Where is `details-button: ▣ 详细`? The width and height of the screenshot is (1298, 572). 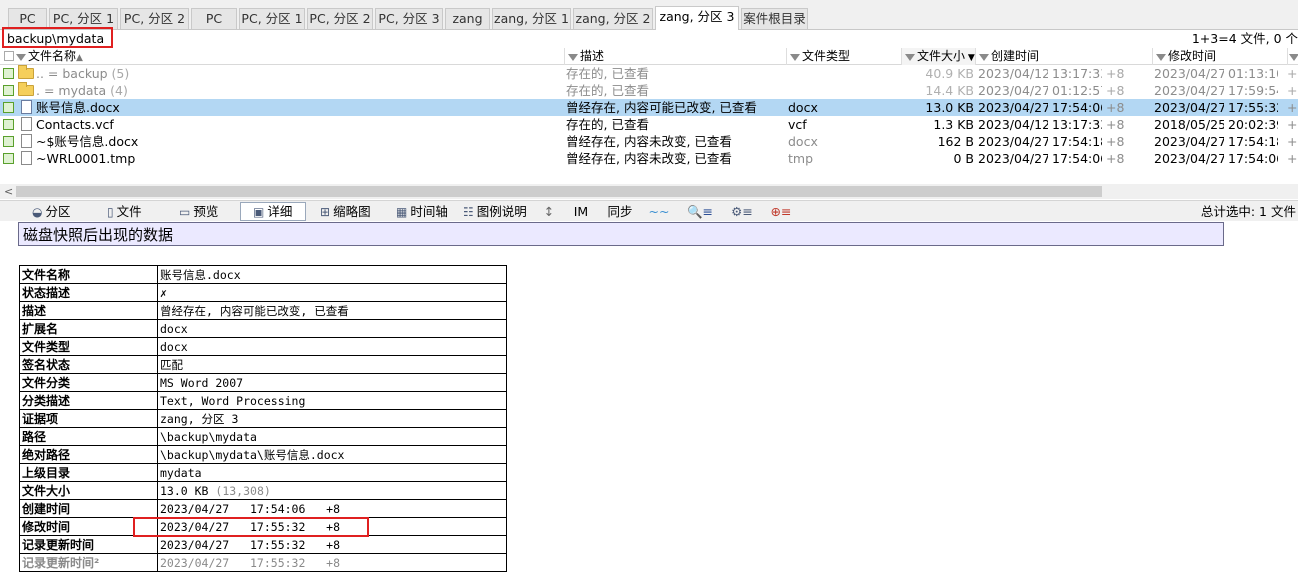
details-button: ▣ 详细 is located at coordinates (273, 211).